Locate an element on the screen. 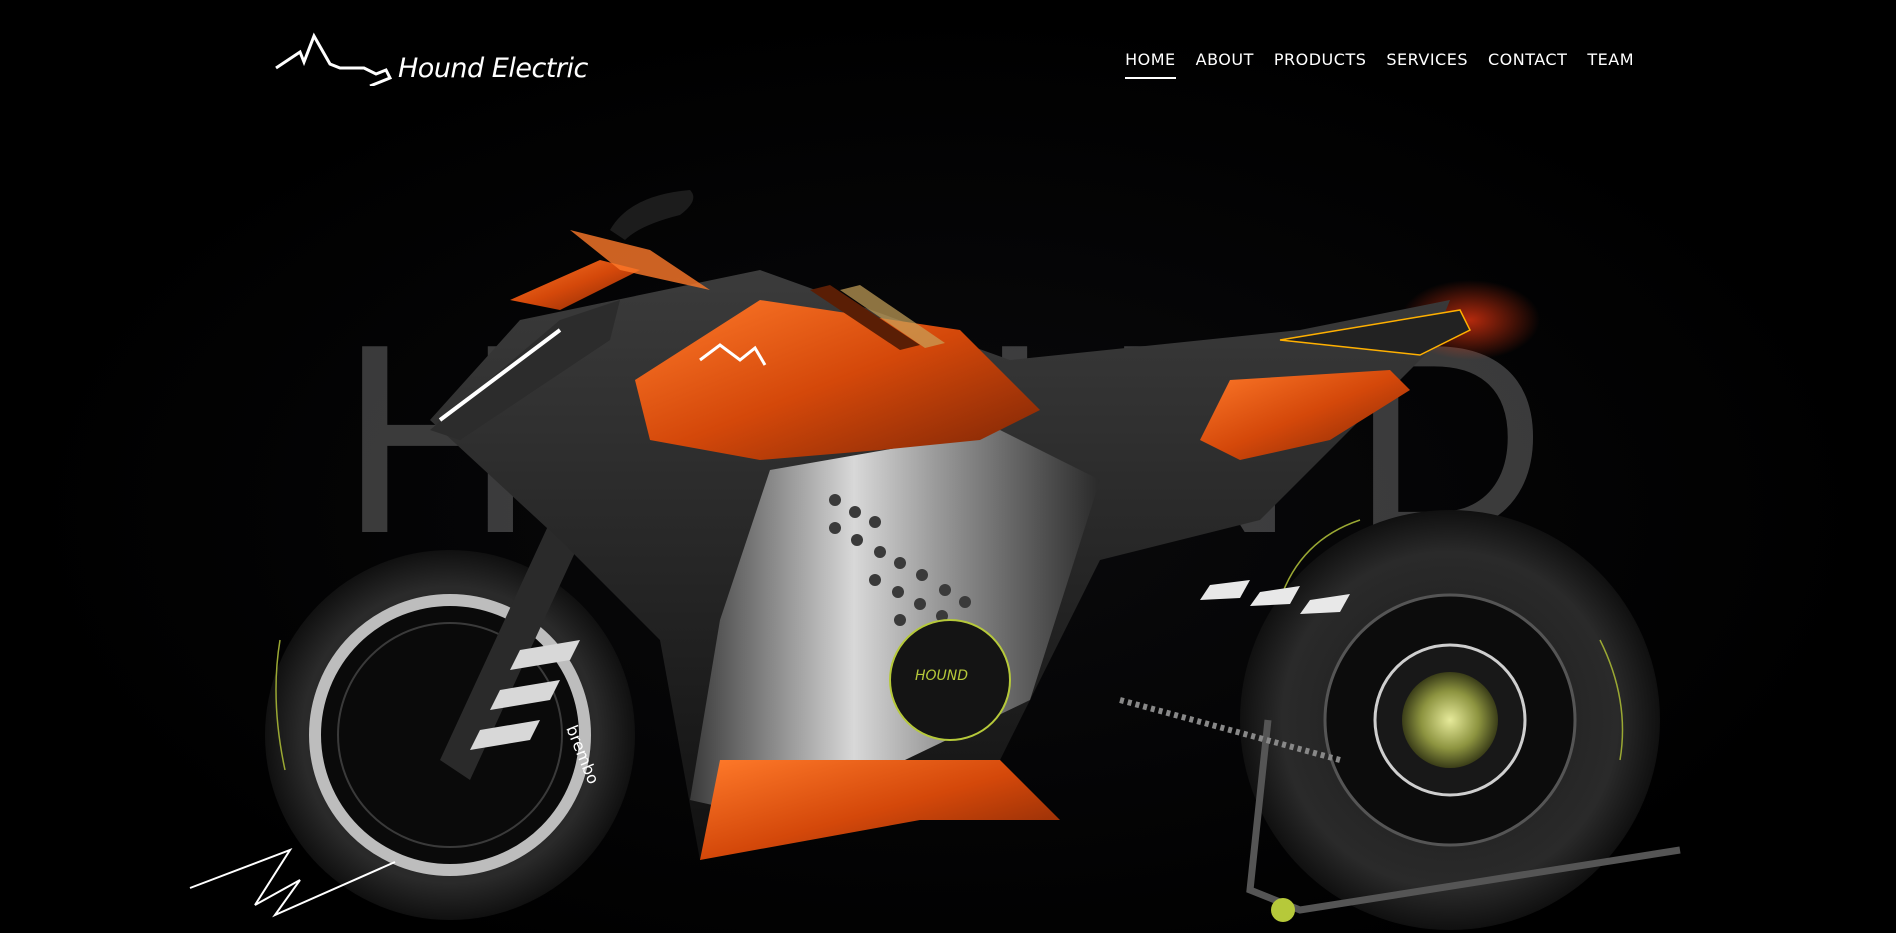 The image size is (1896, 933). logo-link: Hound Electric is located at coordinates (431, 58).